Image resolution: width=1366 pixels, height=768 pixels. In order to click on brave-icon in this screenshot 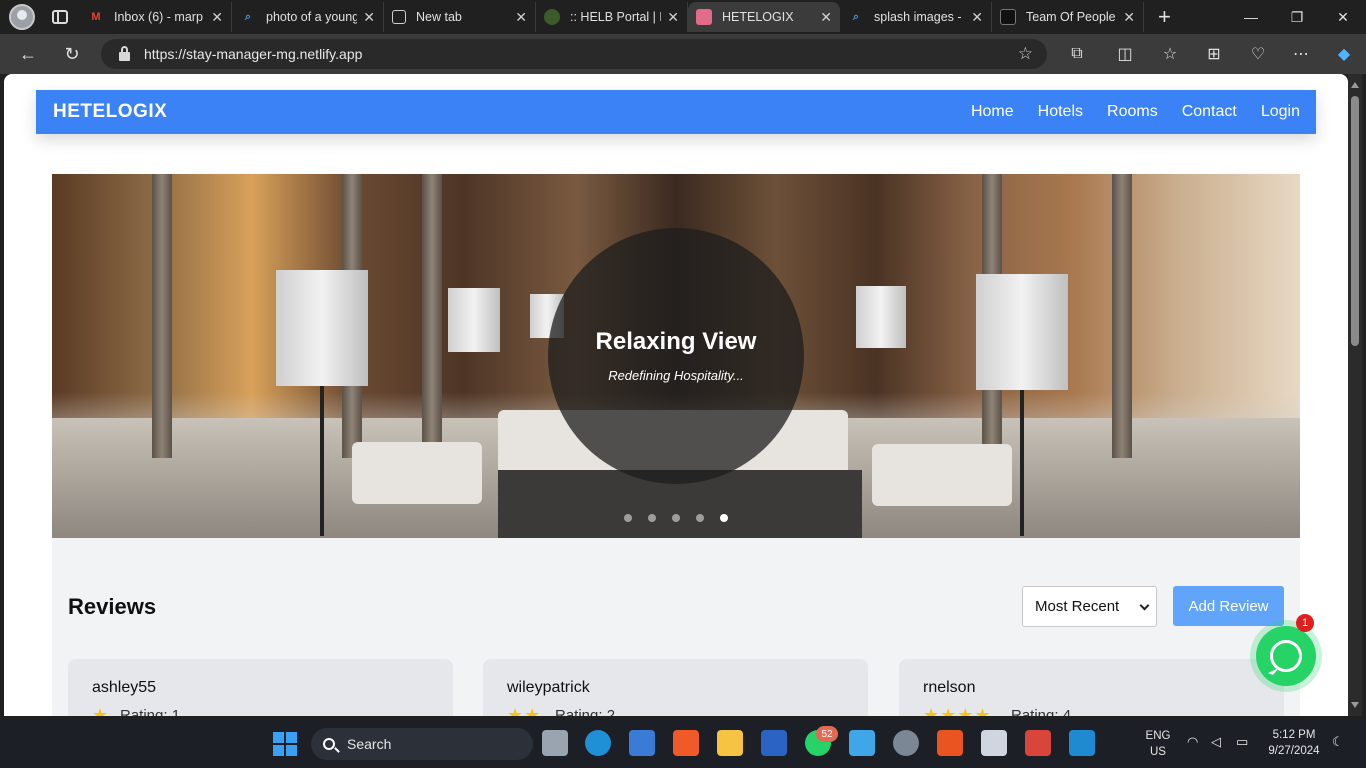, I will do `click(686, 743)`.